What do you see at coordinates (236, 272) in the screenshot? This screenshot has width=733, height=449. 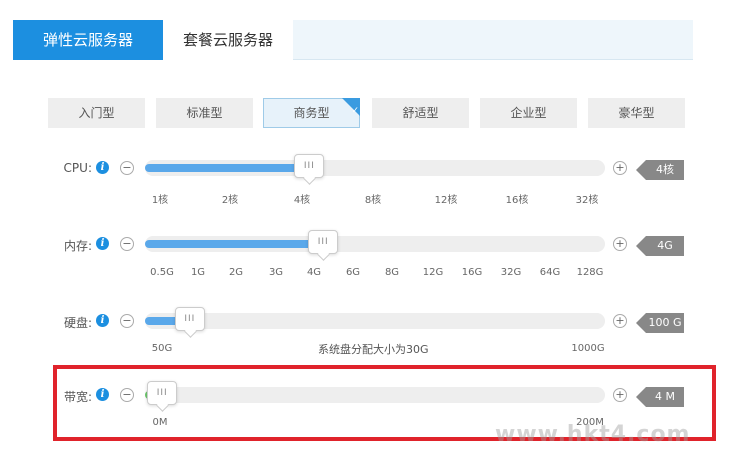 I see `memory-tick: 2G` at bounding box center [236, 272].